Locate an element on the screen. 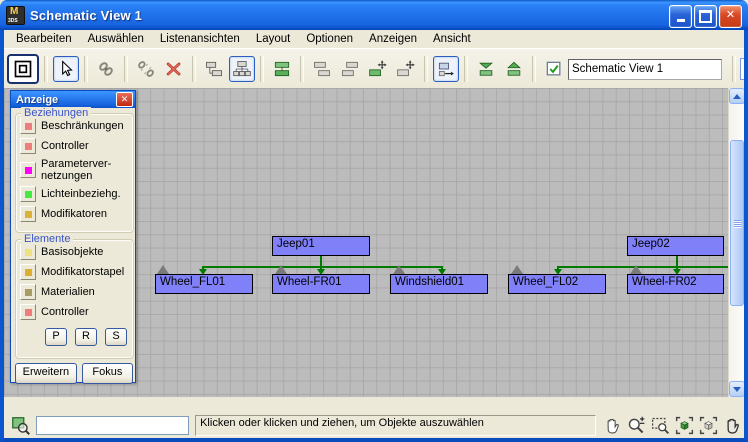 Image resolution: width=748 pixels, height=442 pixels. arrange-children-button is located at coordinates (322, 69).